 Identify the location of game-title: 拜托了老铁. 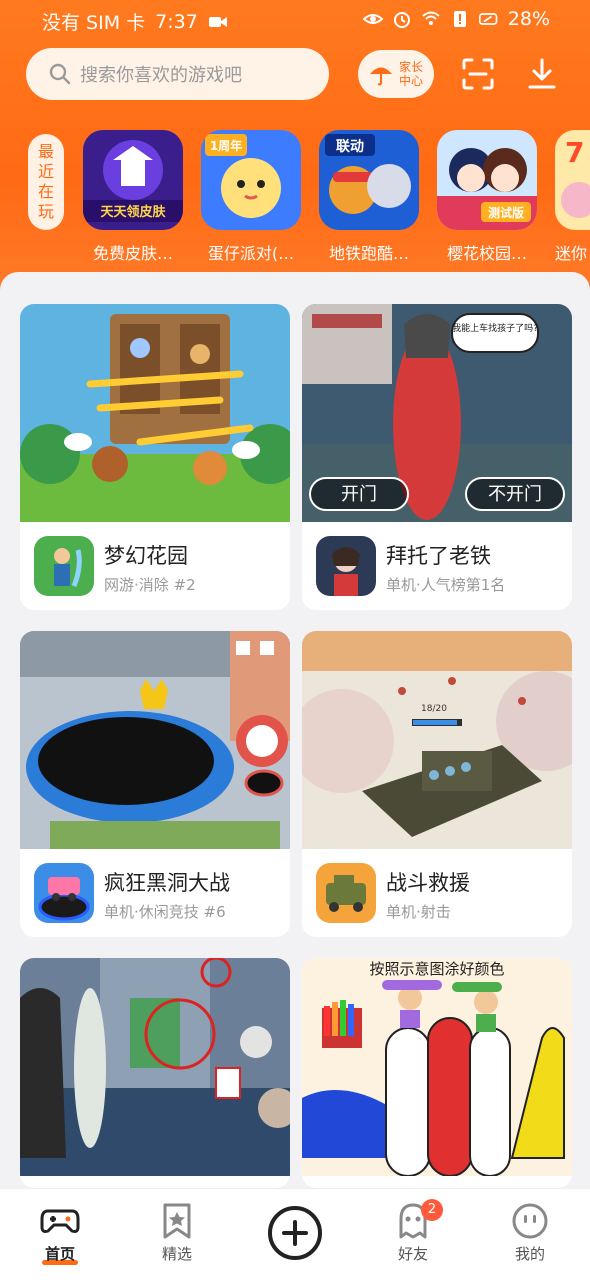
(438, 556).